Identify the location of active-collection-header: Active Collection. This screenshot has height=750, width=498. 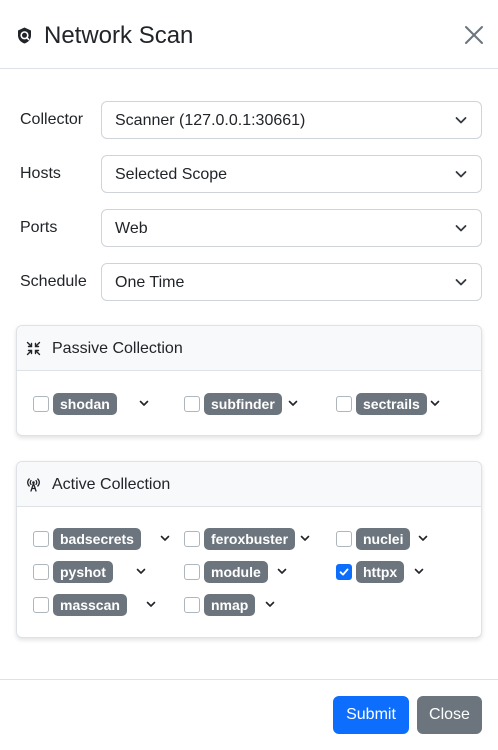
(249, 484).